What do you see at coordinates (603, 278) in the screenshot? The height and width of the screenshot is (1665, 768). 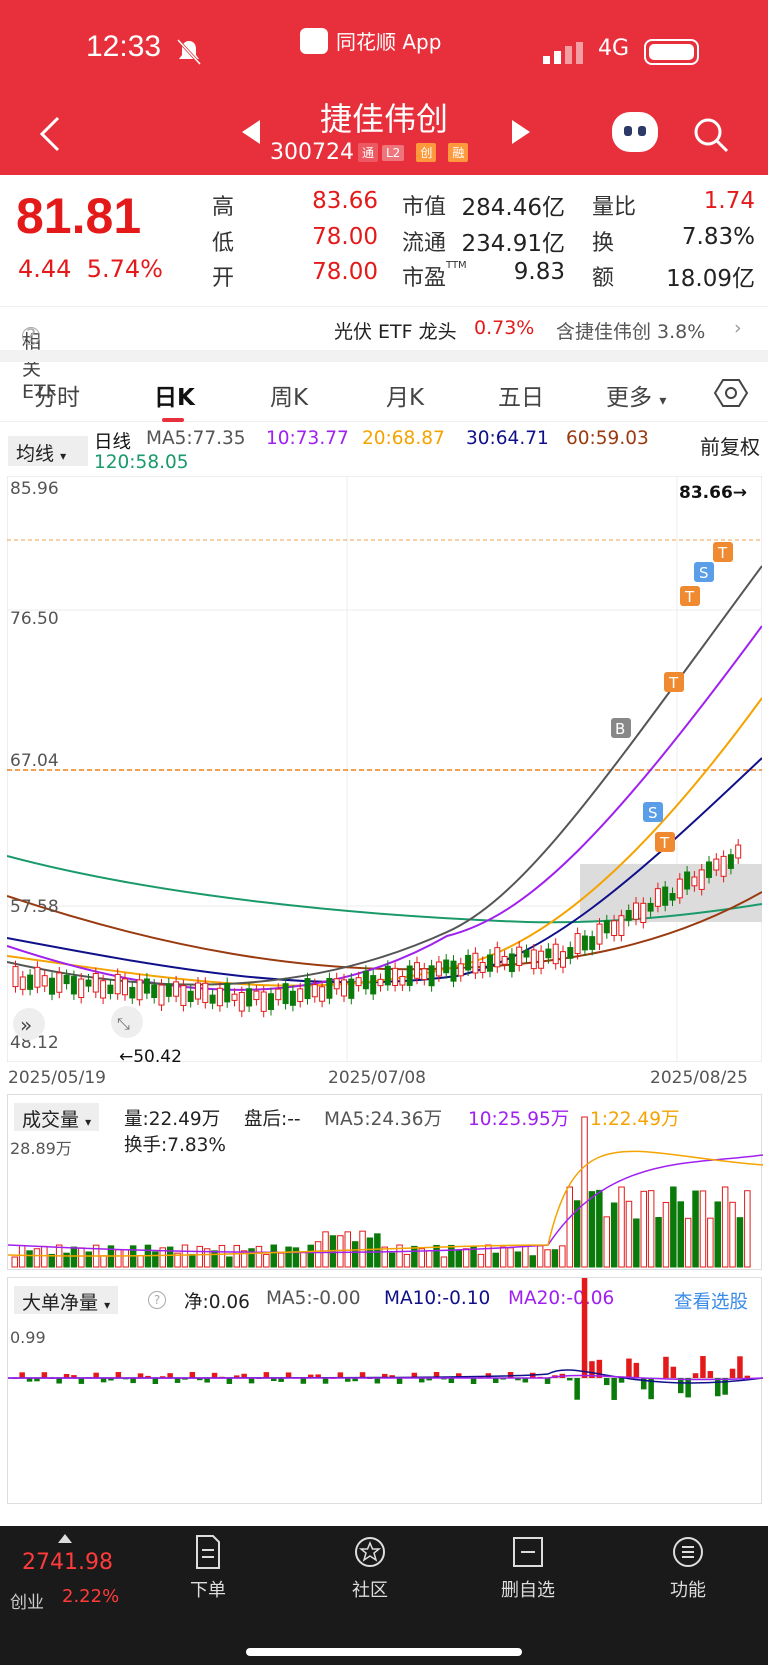 I see `amount-label: 额` at bounding box center [603, 278].